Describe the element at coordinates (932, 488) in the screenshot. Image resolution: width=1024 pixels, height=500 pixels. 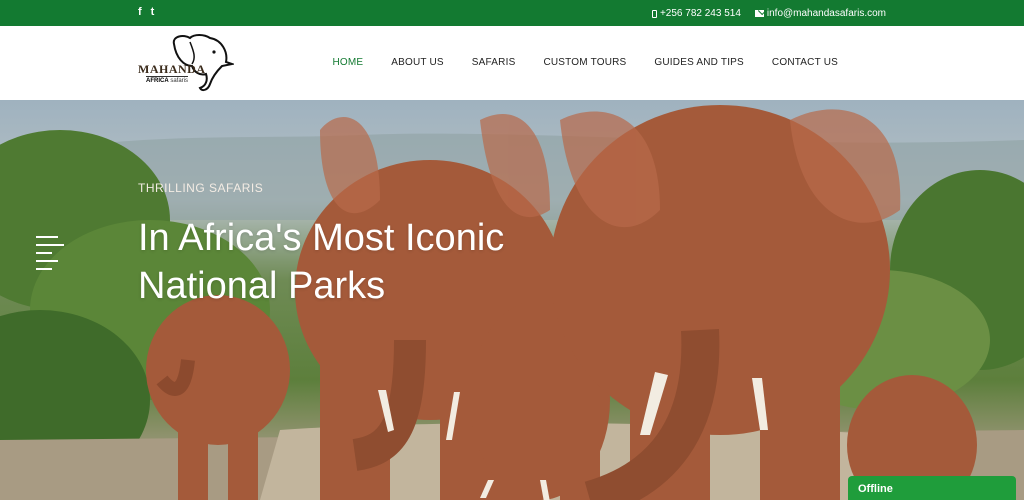
I see `chat-status-button: Offline` at that location.